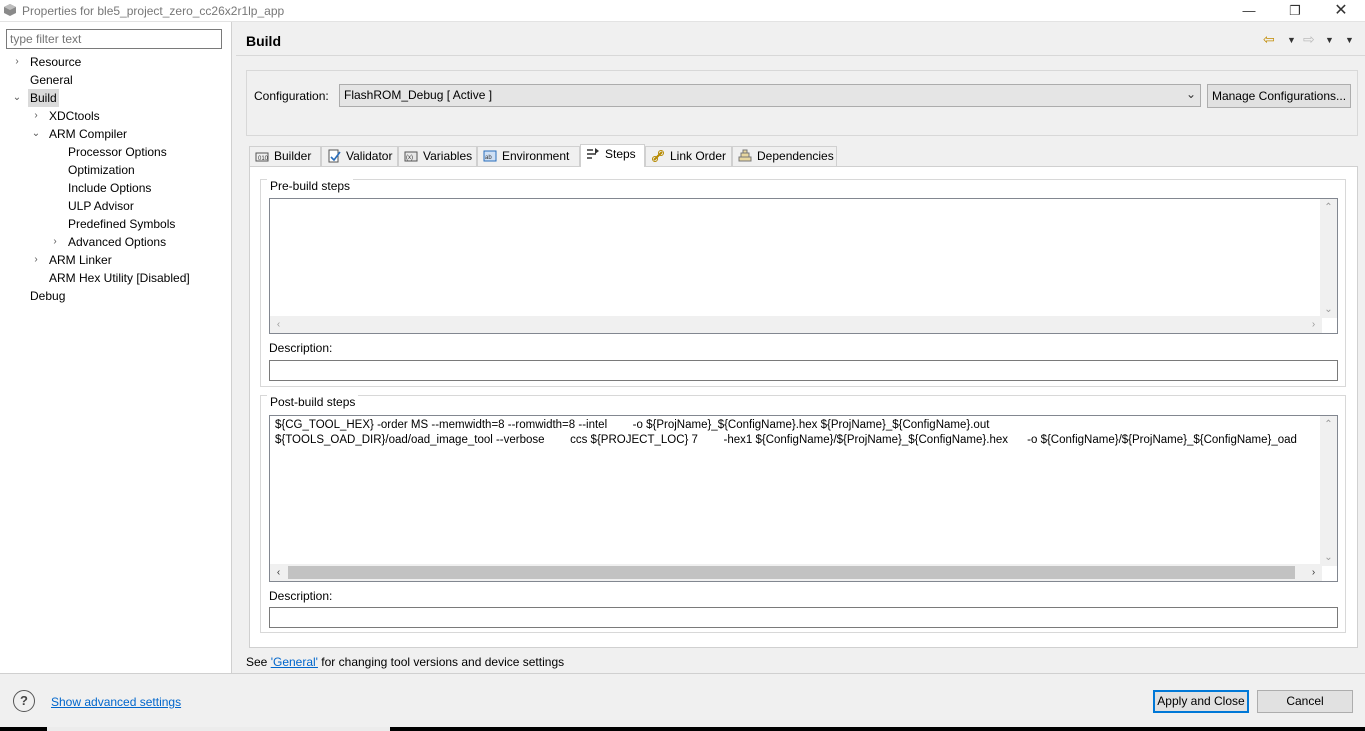 Image resolution: width=1365 pixels, height=731 pixels. Describe the element at coordinates (1349, 40) in the screenshot. I see `view-menu-icon: ▼` at that location.